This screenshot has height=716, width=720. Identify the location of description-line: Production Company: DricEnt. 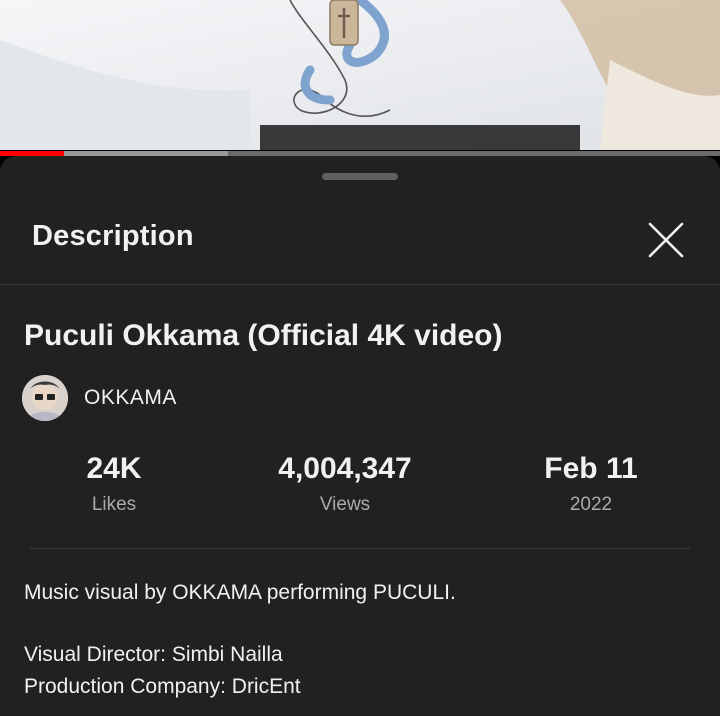
(162, 686).